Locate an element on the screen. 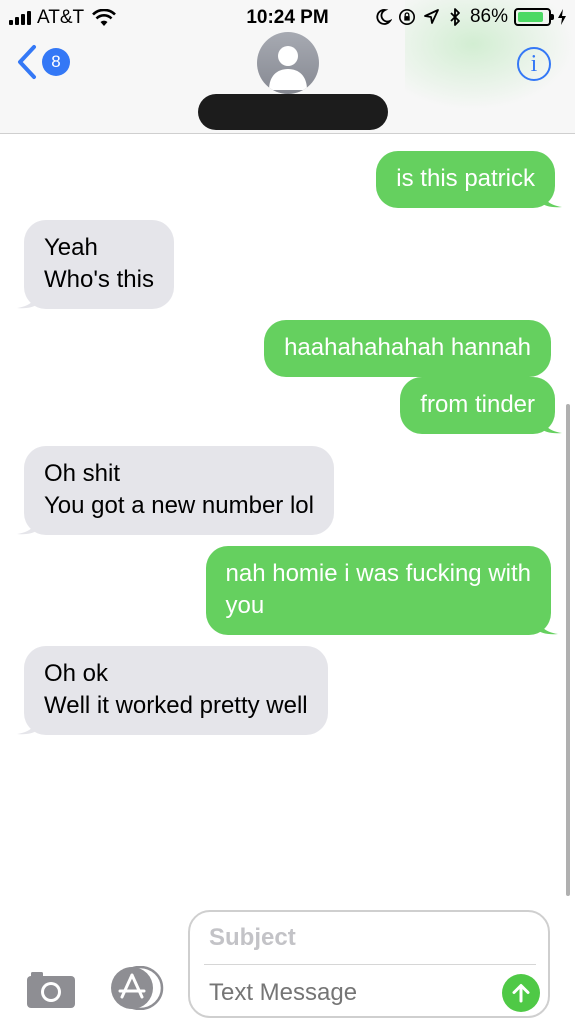 This screenshot has width=575, height=1024. sent-message-bubble: is this patrick is located at coordinates (469, 179).